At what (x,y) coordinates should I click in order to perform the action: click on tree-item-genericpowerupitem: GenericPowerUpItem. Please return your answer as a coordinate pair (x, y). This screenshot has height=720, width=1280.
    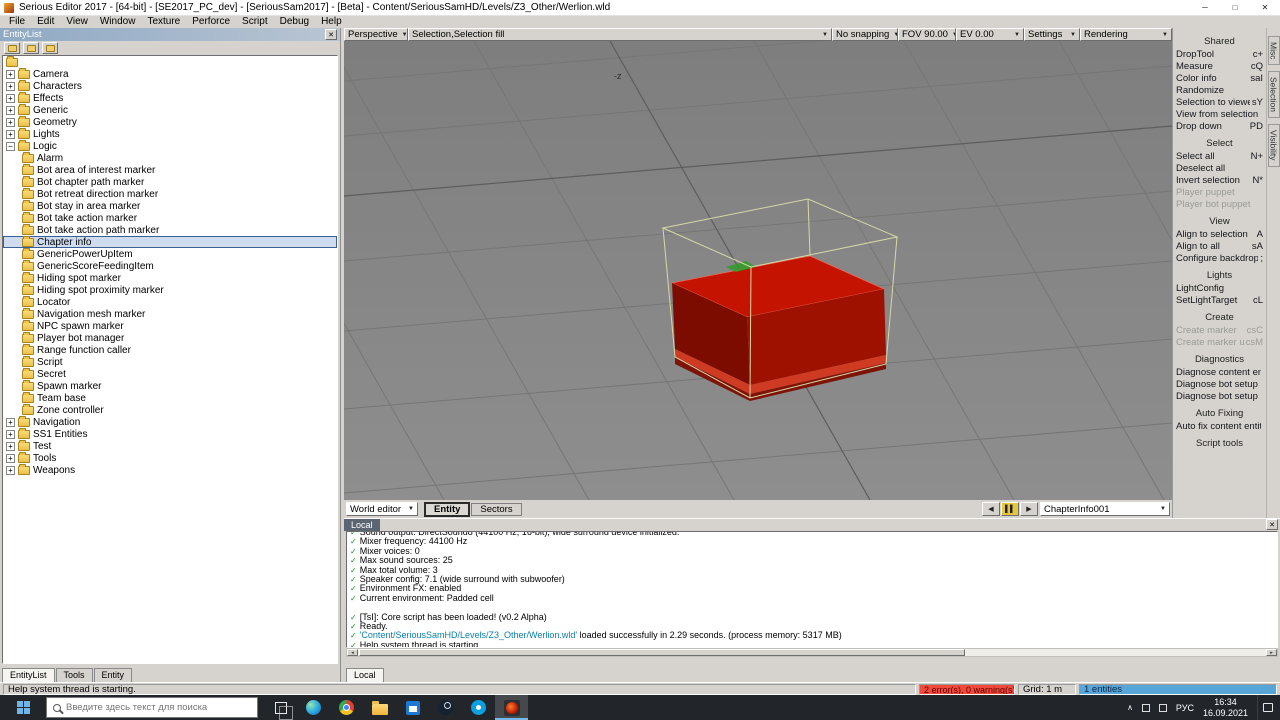
    Looking at the image, I should click on (170, 253).